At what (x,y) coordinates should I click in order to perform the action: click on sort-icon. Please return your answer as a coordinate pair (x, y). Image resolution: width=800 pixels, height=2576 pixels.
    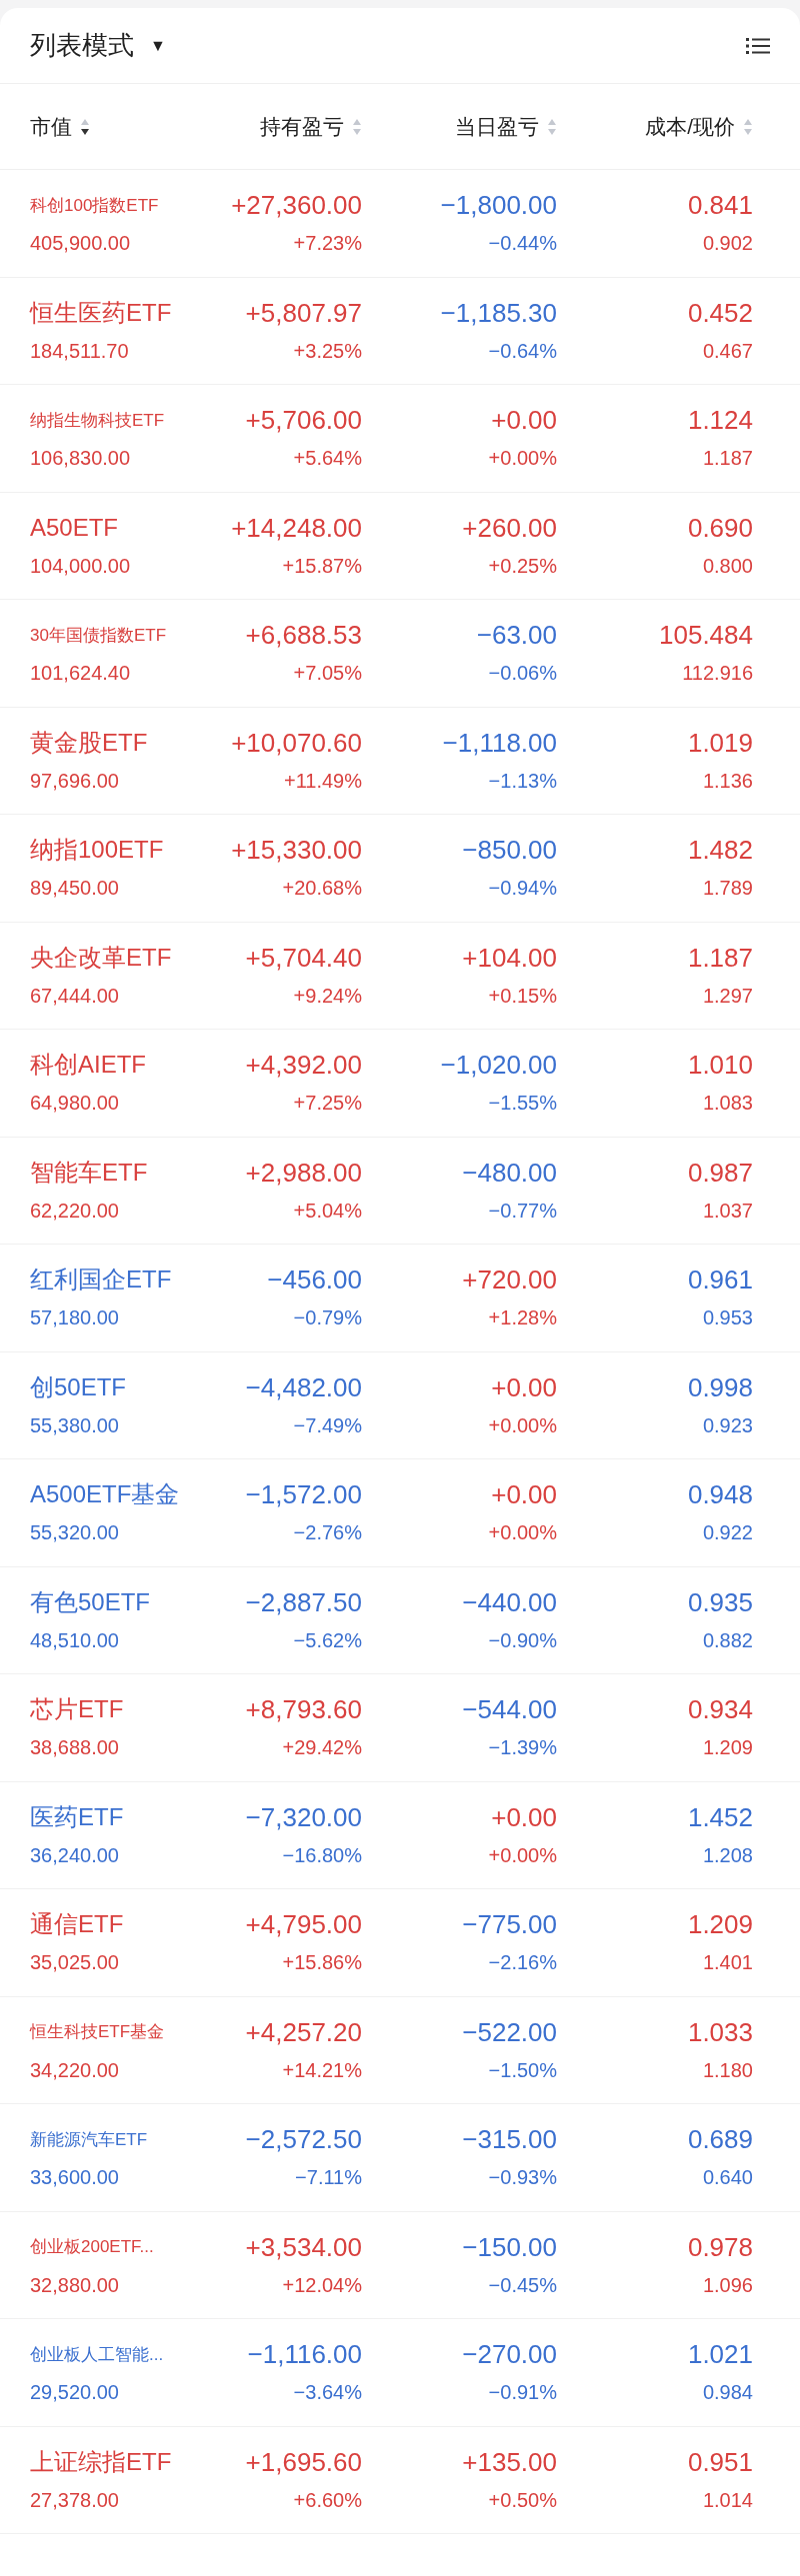
    Looking at the image, I should click on (85, 126).